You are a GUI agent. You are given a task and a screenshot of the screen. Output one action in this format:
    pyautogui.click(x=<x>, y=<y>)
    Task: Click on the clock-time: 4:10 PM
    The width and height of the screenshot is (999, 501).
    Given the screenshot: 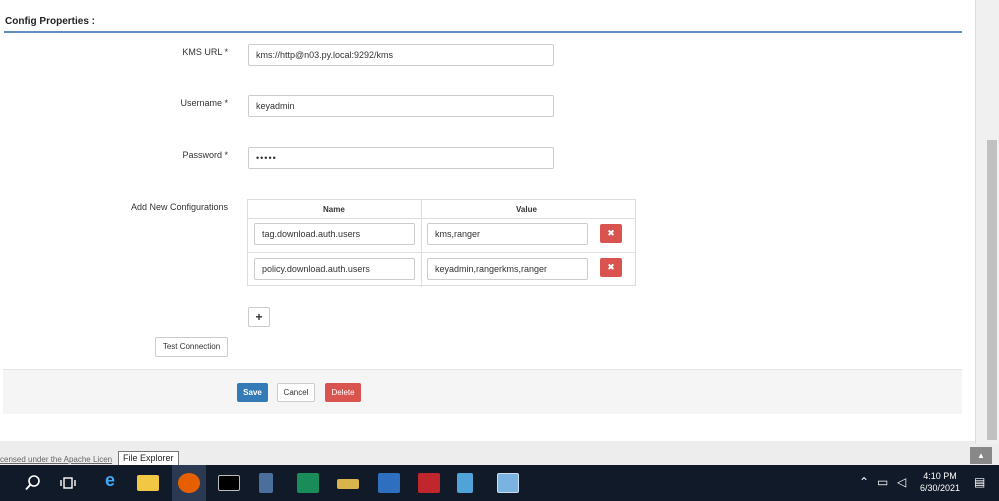 What is the action you would take?
    pyautogui.click(x=940, y=476)
    